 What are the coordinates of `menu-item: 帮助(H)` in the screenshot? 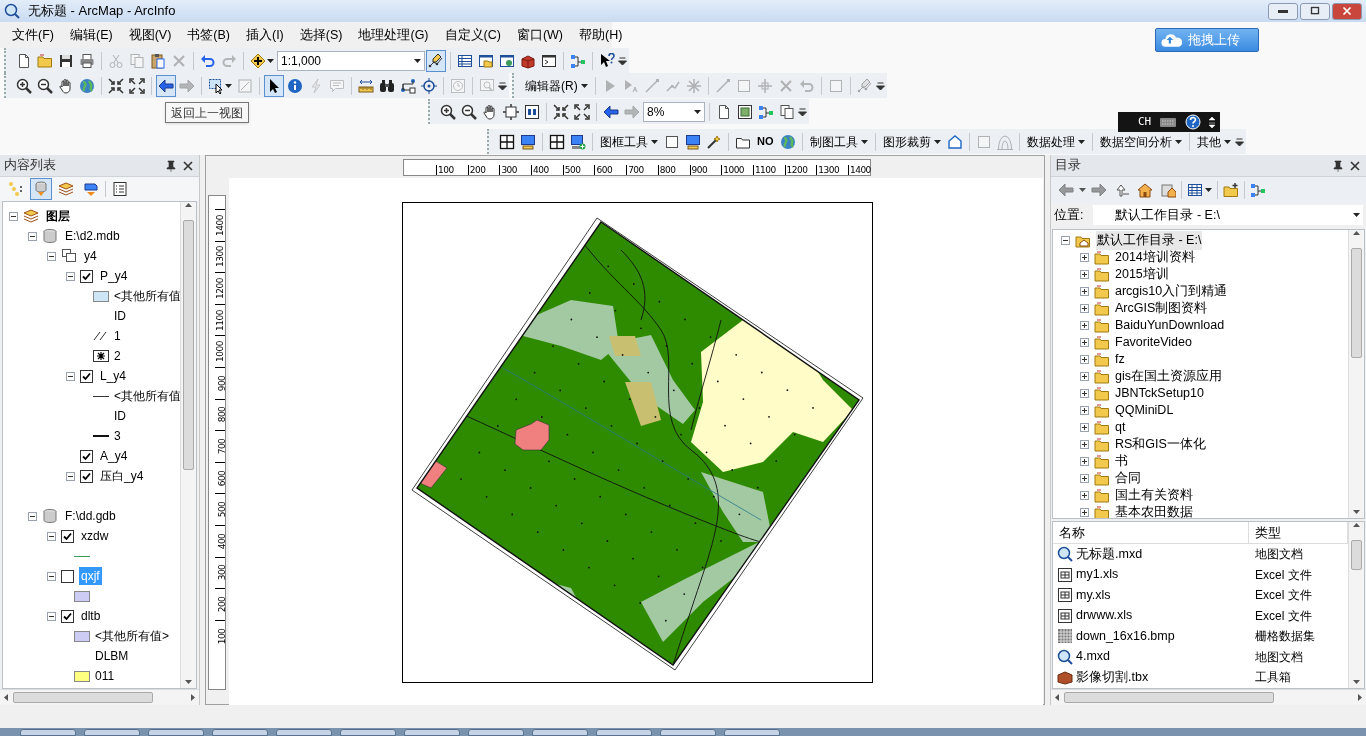 It's located at (601, 35).